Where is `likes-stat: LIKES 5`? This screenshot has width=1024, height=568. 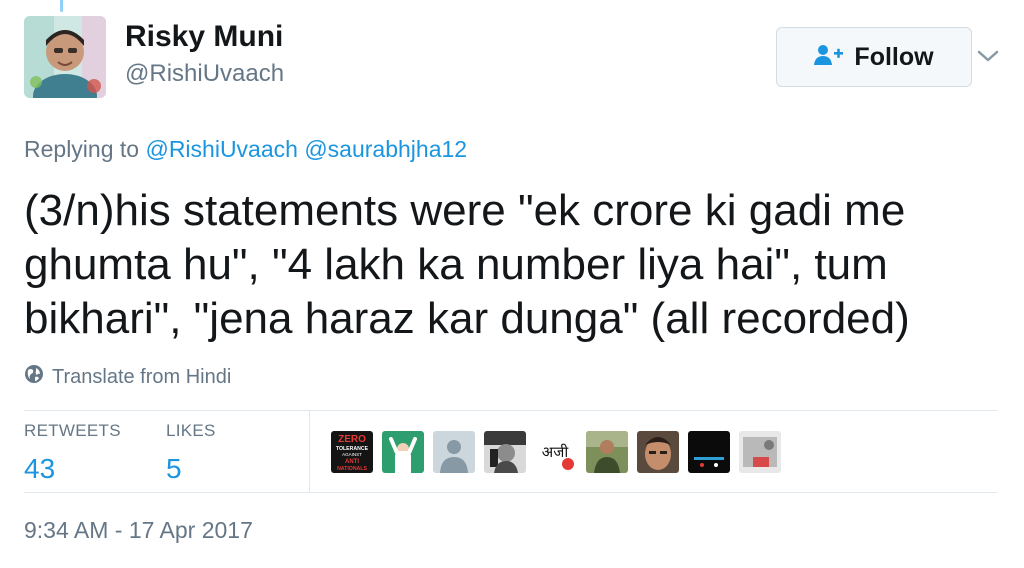
likes-stat: LIKES 5 is located at coordinates (191, 453).